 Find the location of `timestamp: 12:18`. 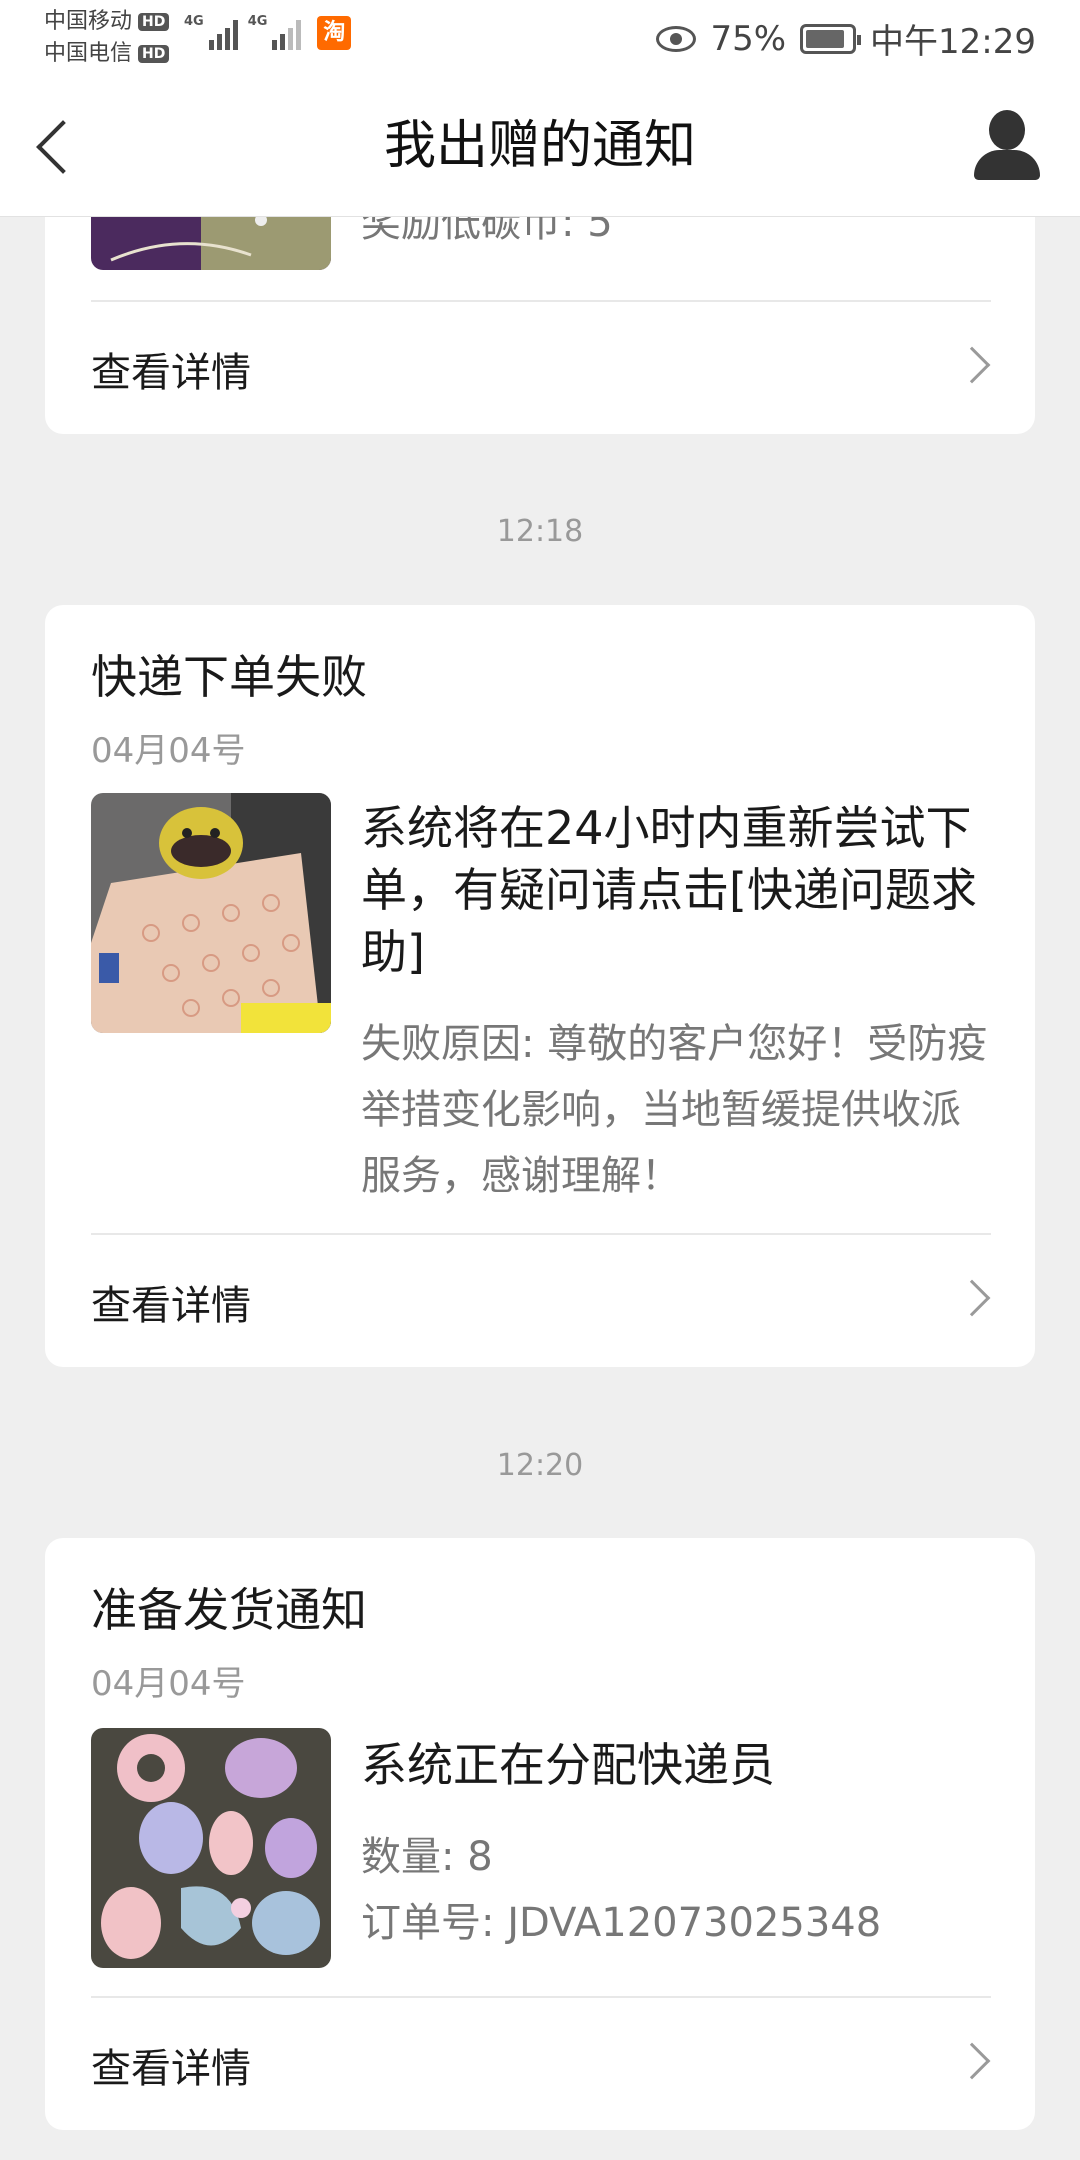

timestamp: 12:18 is located at coordinates (540, 531).